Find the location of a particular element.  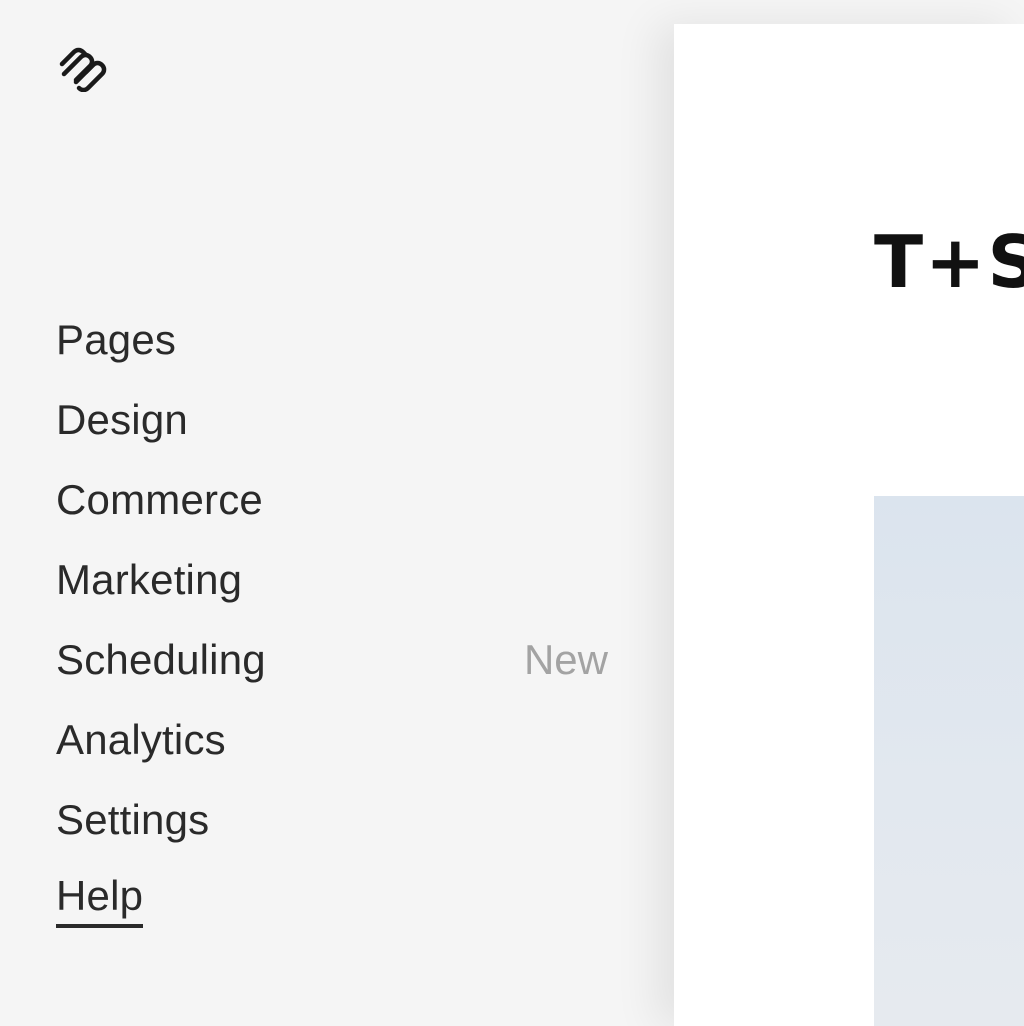

squarespace-logo-icon is located at coordinates (84, 68).